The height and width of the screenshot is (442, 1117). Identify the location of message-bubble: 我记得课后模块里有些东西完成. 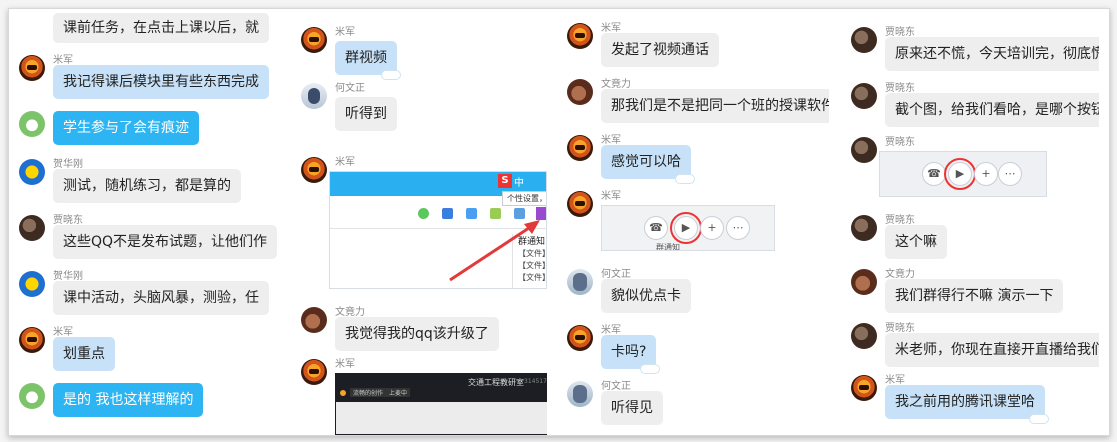
(161, 82).